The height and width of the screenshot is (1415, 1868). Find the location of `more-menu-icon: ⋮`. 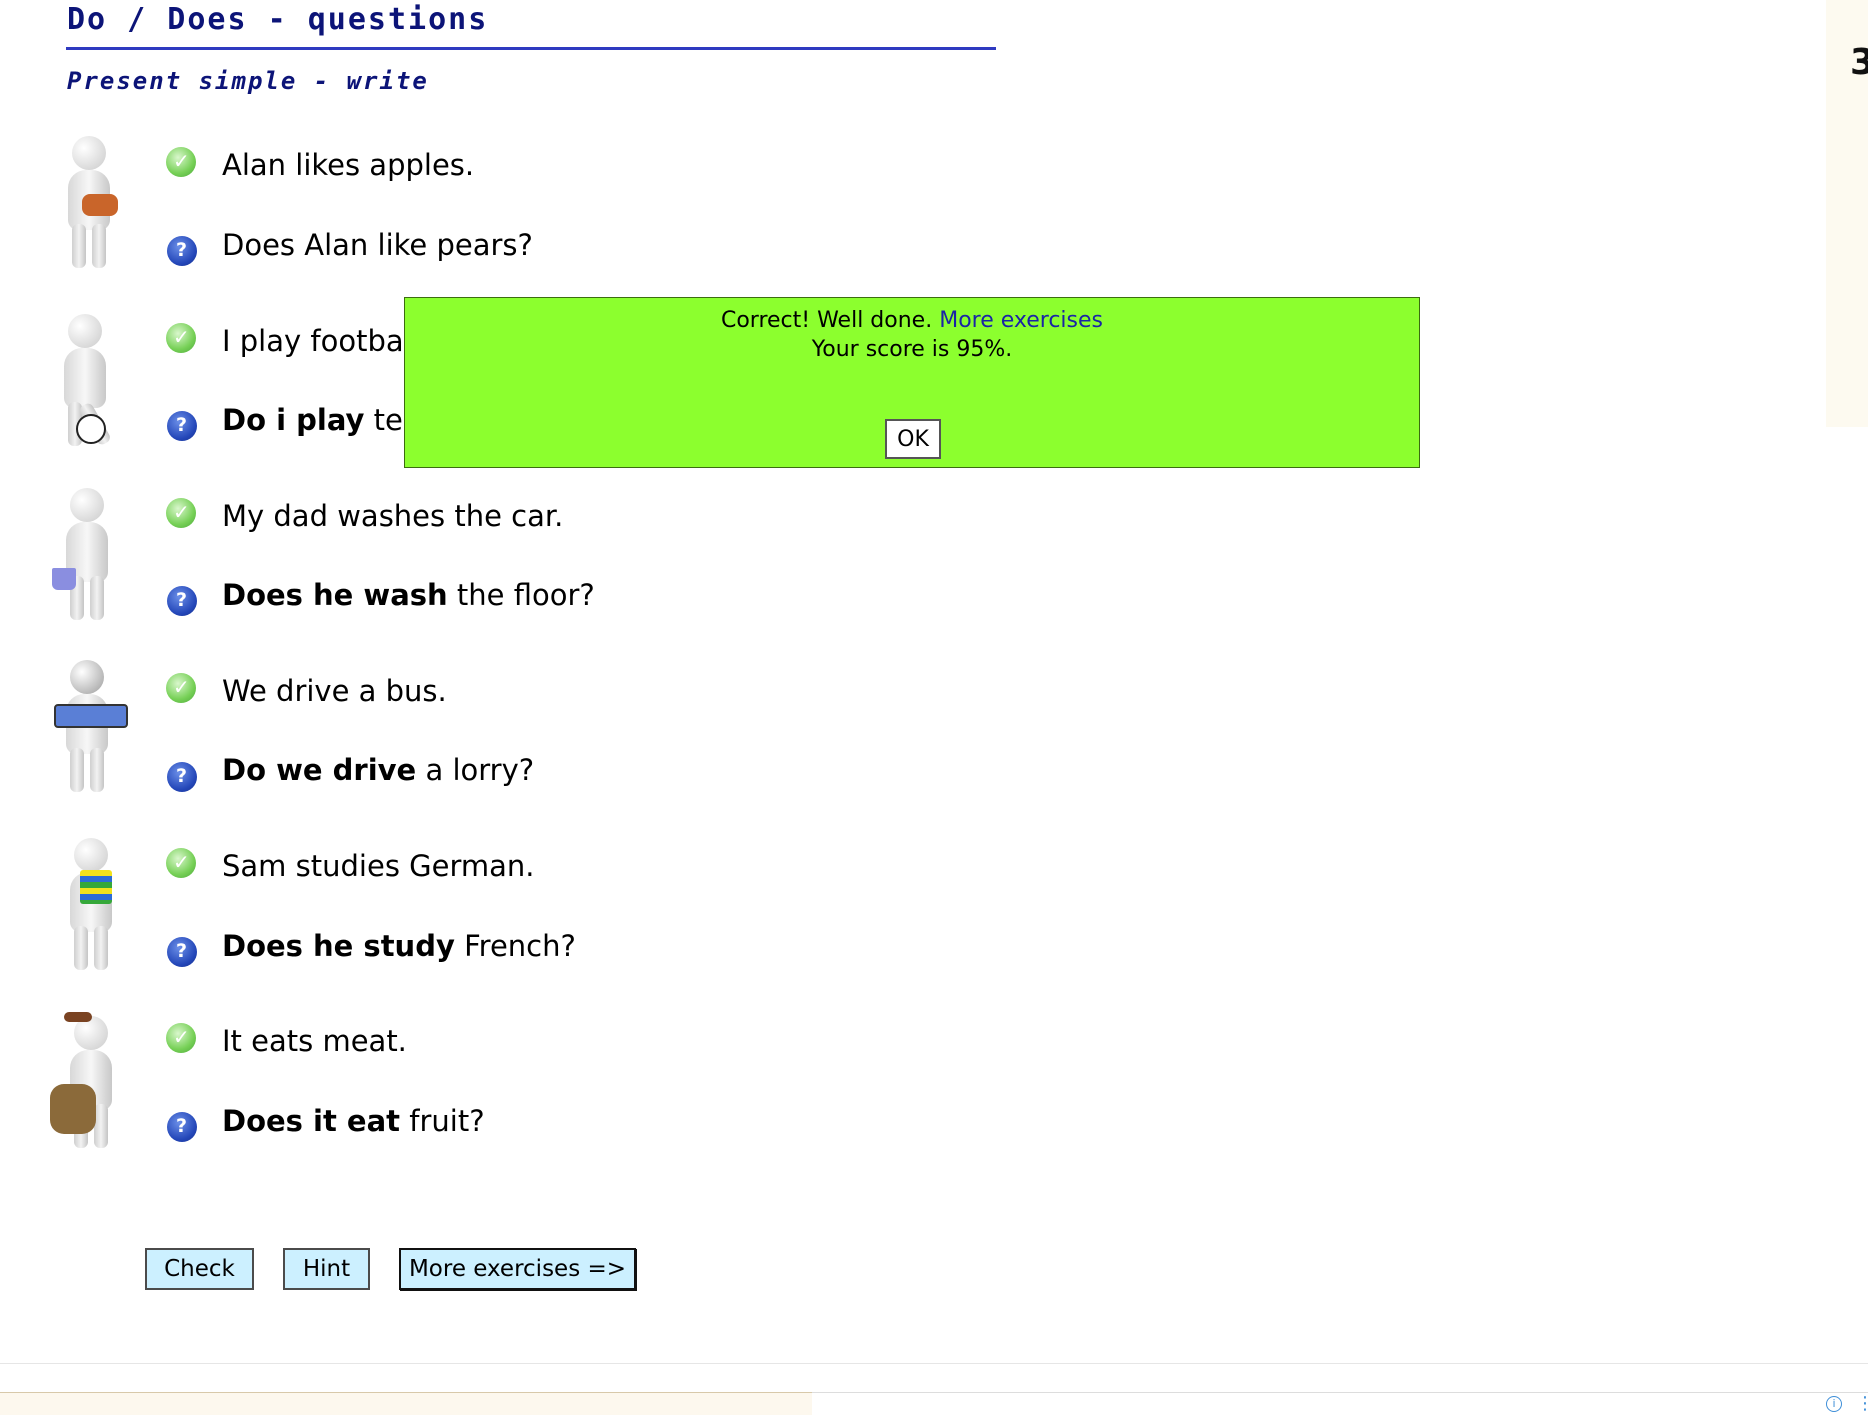

more-menu-icon: ⋮ is located at coordinates (1862, 1404).